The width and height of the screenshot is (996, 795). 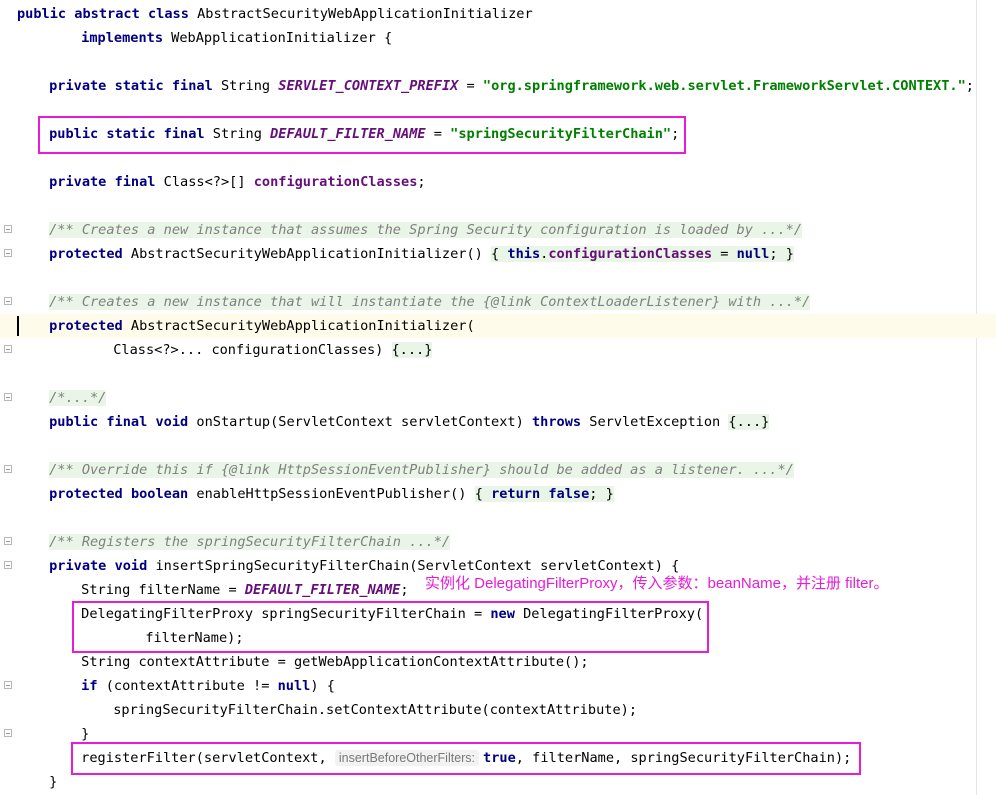 I want to click on code-token: {...}, so click(x=412, y=350).